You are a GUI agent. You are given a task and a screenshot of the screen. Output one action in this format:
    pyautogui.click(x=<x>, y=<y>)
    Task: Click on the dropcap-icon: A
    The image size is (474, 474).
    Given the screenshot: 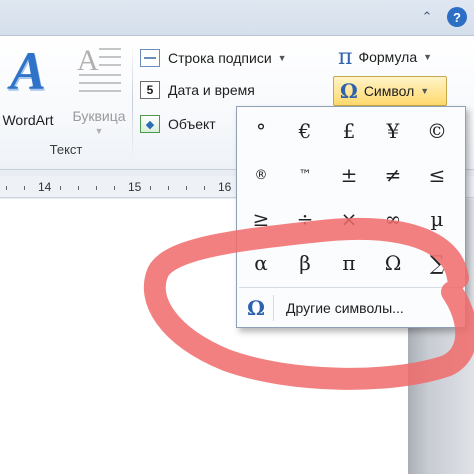 What is the action you would take?
    pyautogui.click(x=99, y=68)
    